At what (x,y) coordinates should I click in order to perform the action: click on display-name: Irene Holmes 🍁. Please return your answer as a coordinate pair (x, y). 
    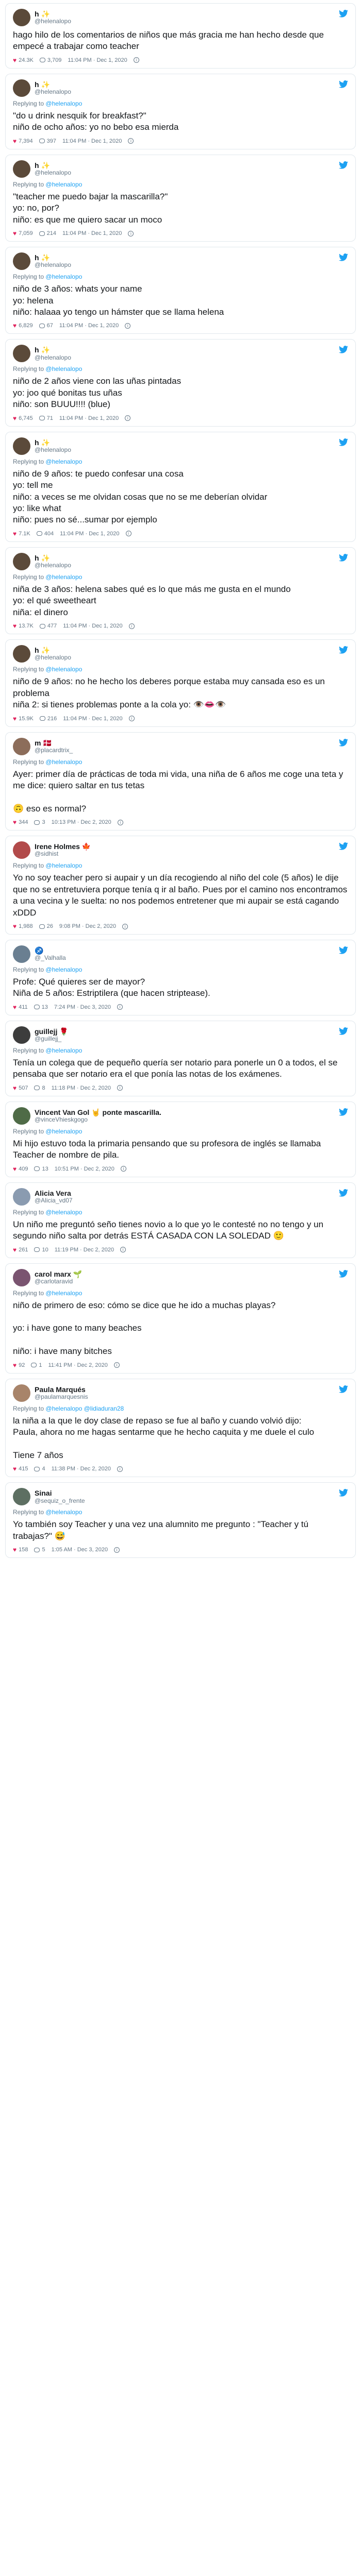
    Looking at the image, I should click on (63, 846).